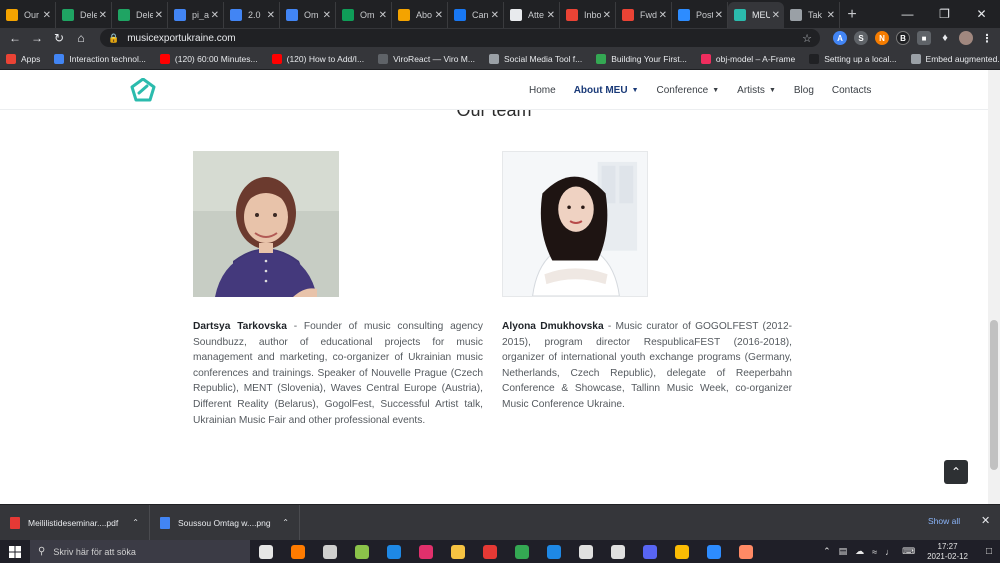 The image size is (1000, 563). What do you see at coordinates (859, 551) in the screenshot?
I see `cloud-icon: ☁` at bounding box center [859, 551].